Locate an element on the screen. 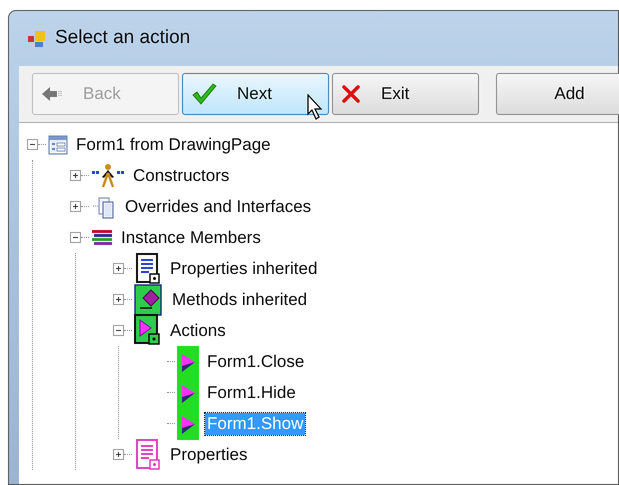 The image size is (619, 485). tree-item: Methods inherited is located at coordinates (240, 299).